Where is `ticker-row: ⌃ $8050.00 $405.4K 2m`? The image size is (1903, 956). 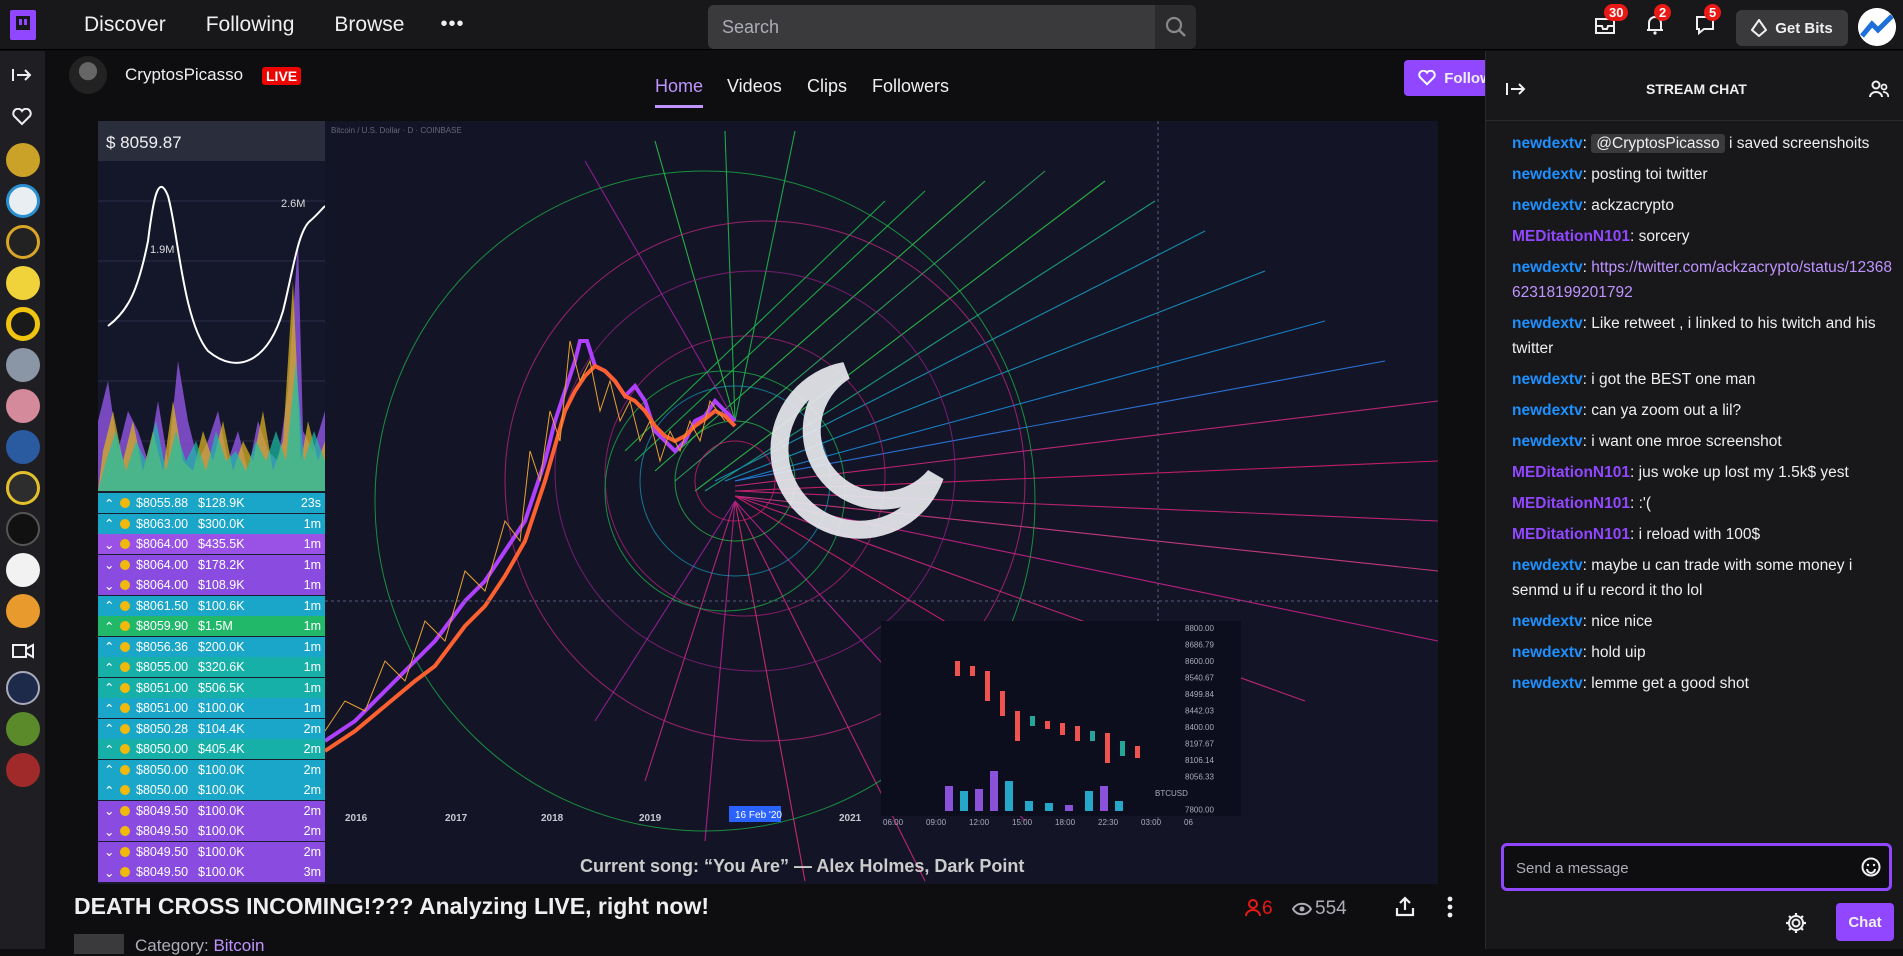
ticker-row: ⌃ $8050.00 $405.4K 2m is located at coordinates (211, 749).